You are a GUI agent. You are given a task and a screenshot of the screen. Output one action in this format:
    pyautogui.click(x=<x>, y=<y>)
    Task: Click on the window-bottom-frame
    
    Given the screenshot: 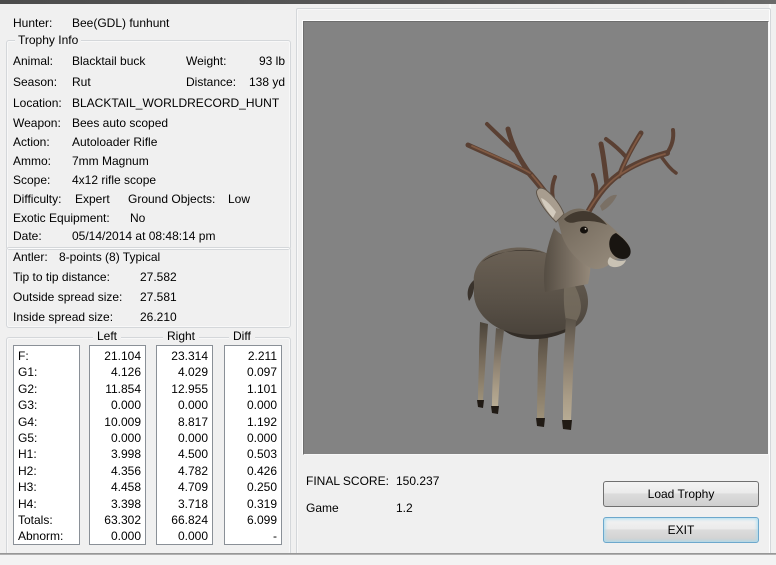 What is the action you would take?
    pyautogui.click(x=388, y=560)
    